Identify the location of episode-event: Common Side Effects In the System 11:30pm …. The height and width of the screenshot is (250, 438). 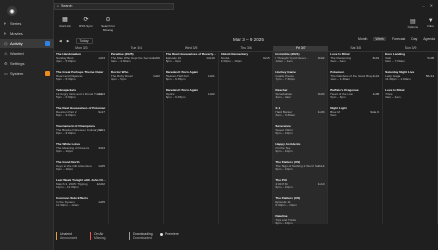
(80, 204).